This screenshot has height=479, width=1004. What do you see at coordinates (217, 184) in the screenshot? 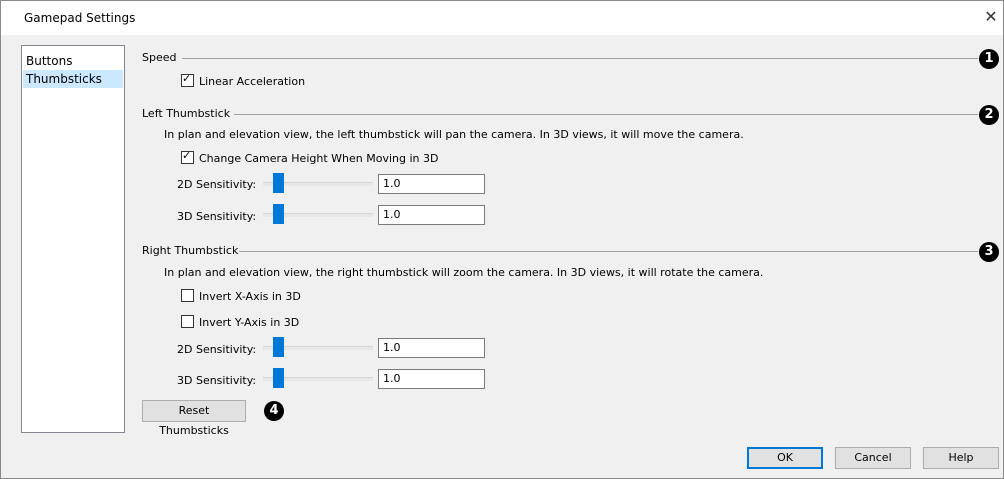
I see `left-2d-sensitivity-label: 2D Sensitivity:` at bounding box center [217, 184].